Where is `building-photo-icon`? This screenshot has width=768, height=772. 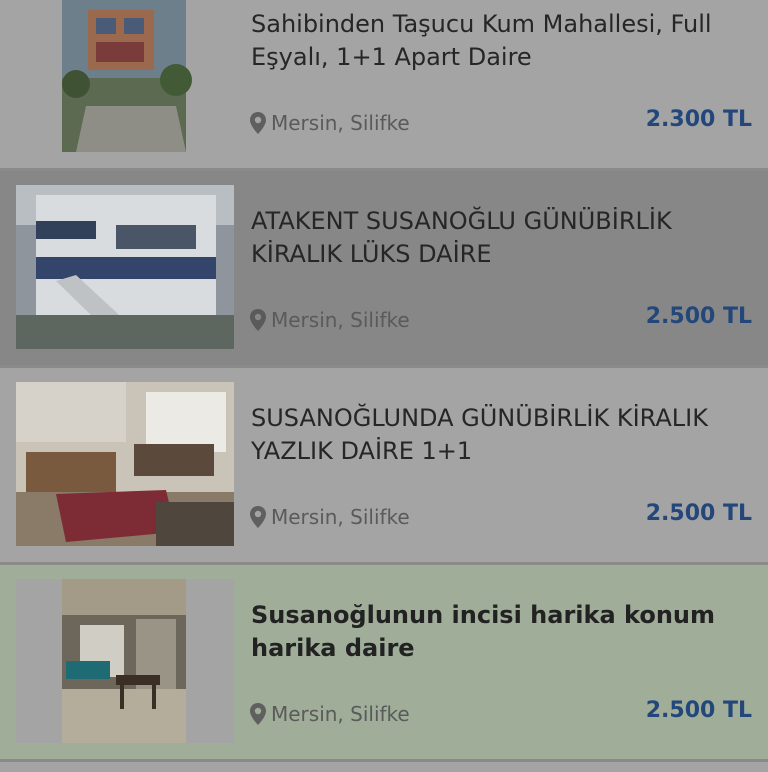 building-photo-icon is located at coordinates (125, 267).